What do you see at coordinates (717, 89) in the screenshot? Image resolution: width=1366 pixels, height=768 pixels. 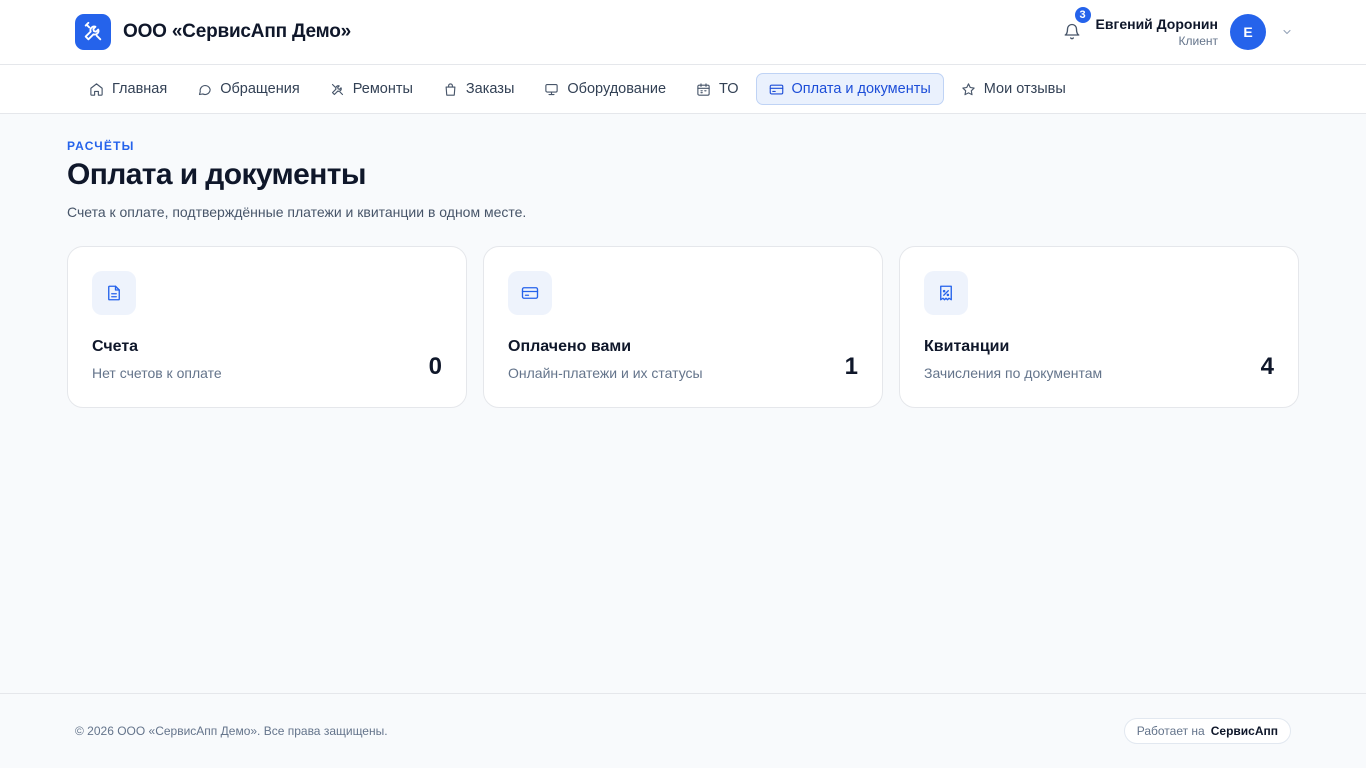 I see `nav-item-maintenance: ТО` at bounding box center [717, 89].